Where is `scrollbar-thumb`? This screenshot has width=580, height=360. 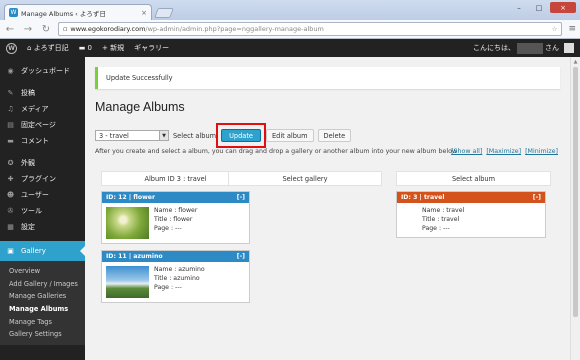 scrollbar-thumb is located at coordinates (575, 192).